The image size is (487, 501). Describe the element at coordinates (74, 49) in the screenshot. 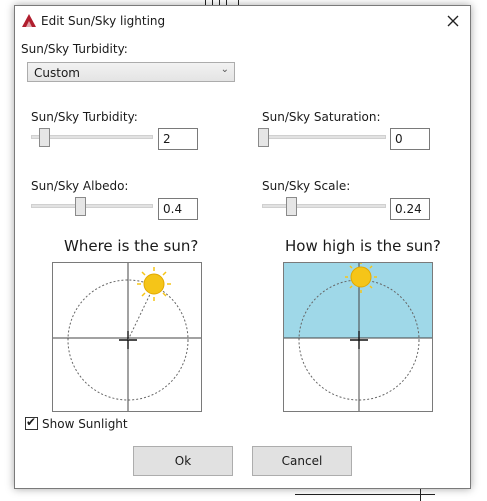

I see `preset-label: Sun/Sky Turbidity:` at that location.